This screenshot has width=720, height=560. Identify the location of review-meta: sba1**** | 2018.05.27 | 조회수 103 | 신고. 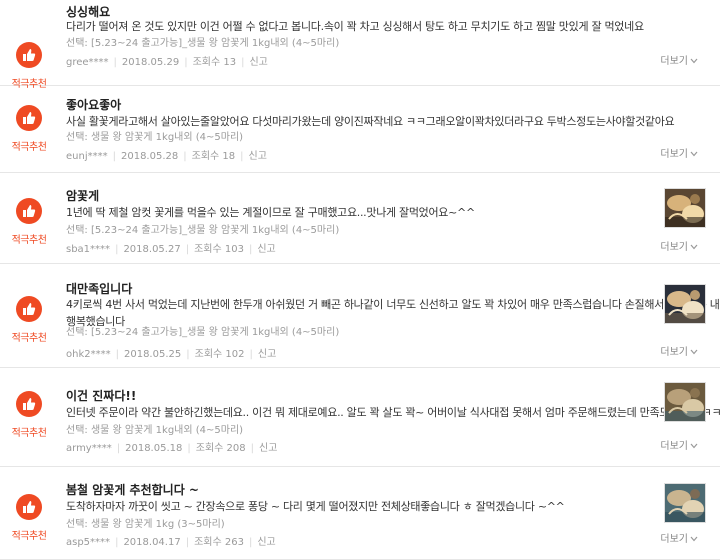
(171, 247).